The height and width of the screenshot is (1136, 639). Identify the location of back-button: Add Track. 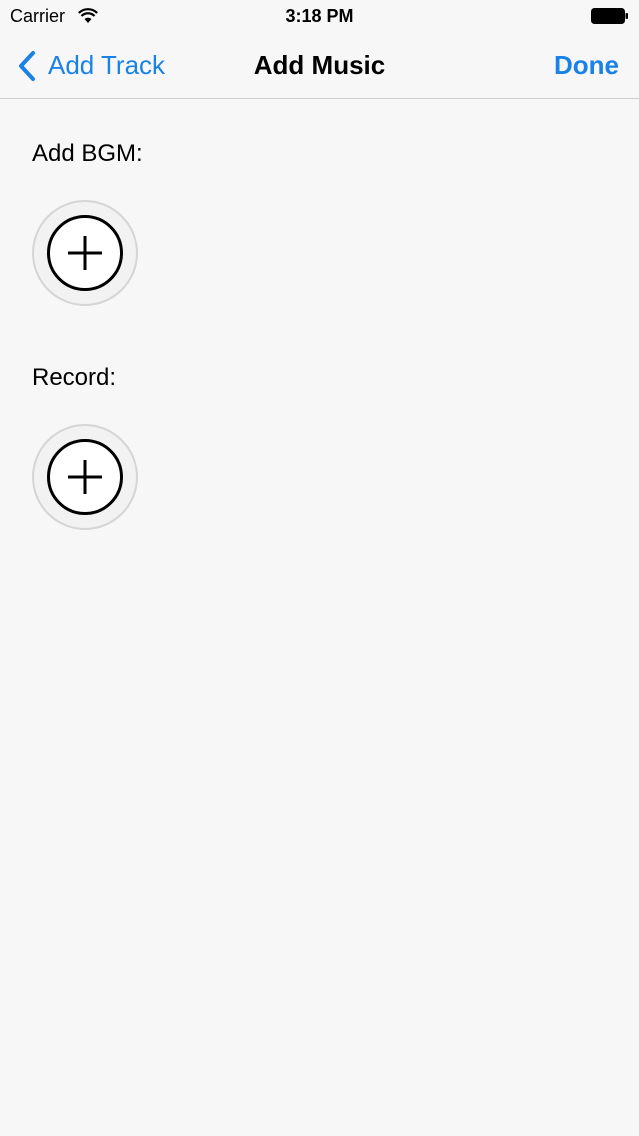
(91, 65).